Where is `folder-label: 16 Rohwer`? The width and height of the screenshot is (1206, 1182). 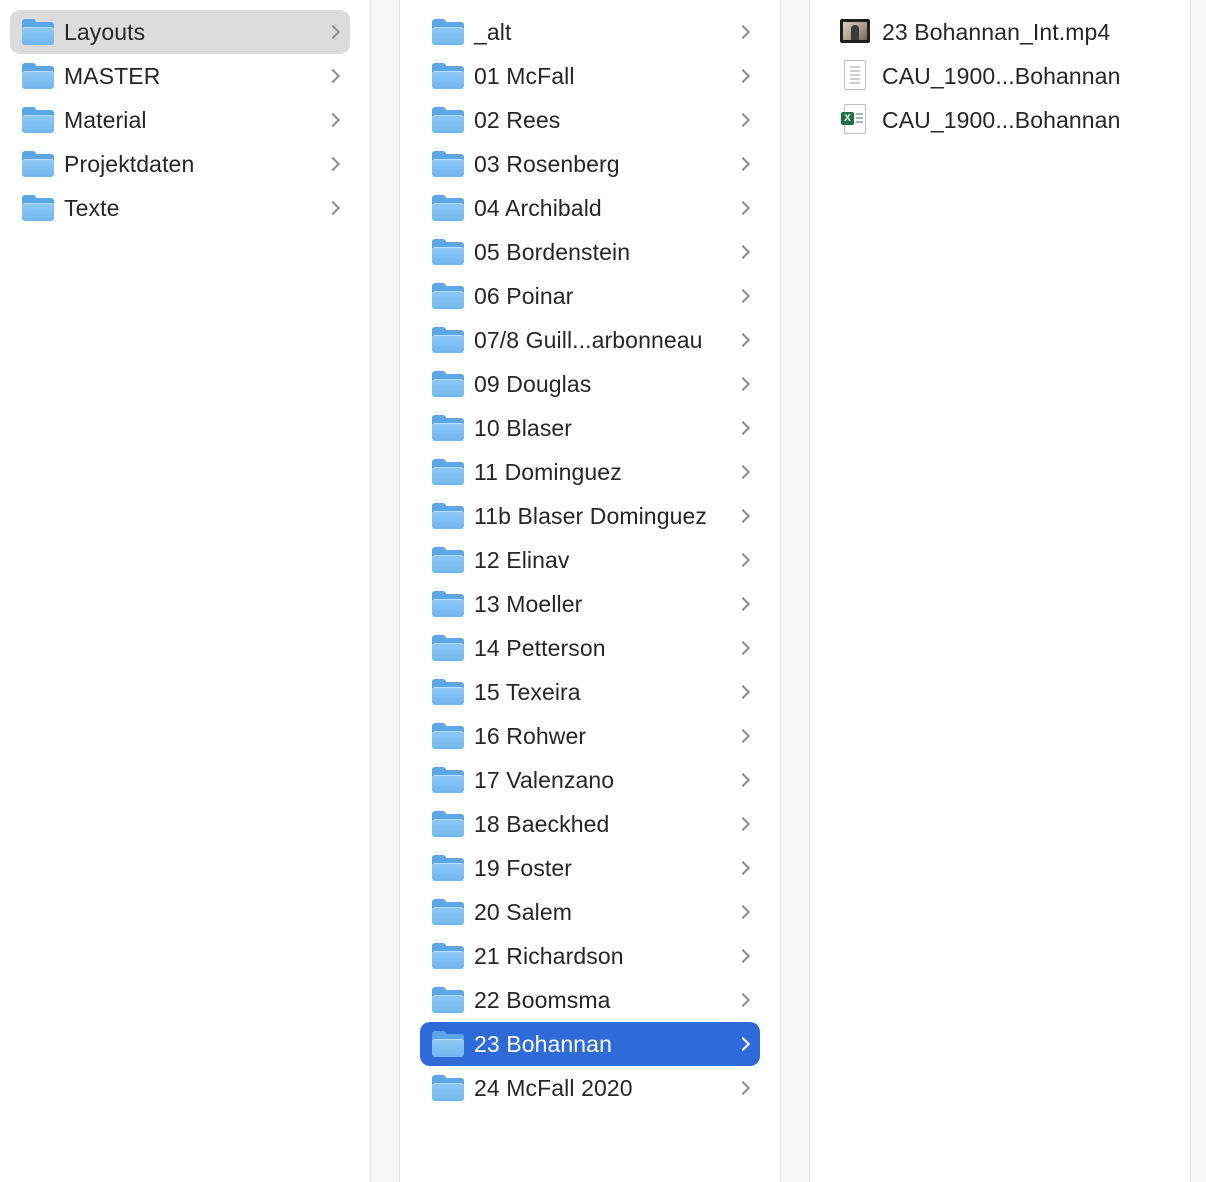 folder-label: 16 Rohwer is located at coordinates (530, 735).